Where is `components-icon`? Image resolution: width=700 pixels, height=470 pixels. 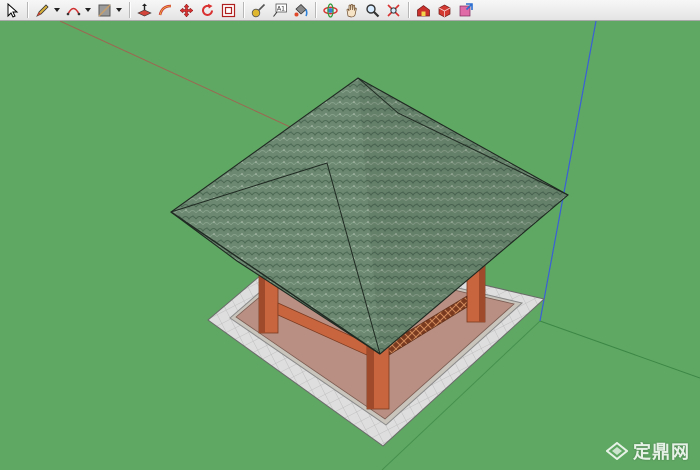
components-icon is located at coordinates (444, 10).